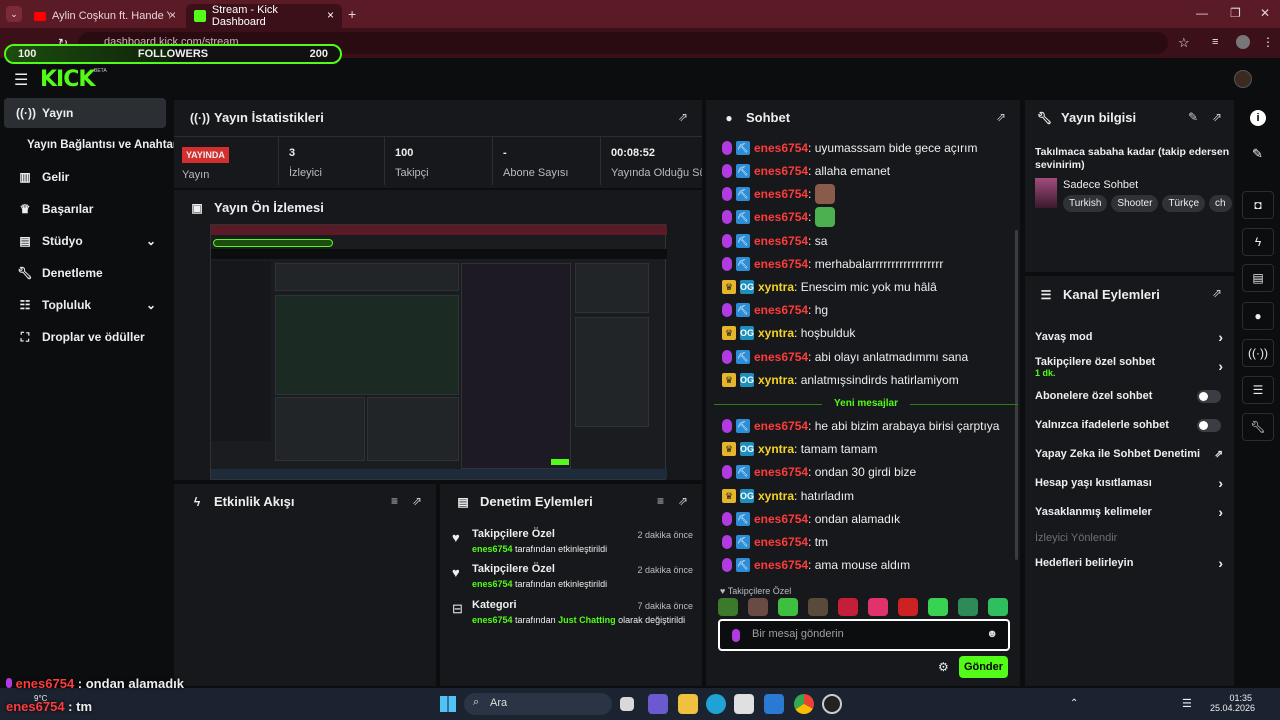 Image resolution: width=1280 pixels, height=720 pixels. Describe the element at coordinates (67, 79) in the screenshot. I see `kick-logo: KICK` at that location.